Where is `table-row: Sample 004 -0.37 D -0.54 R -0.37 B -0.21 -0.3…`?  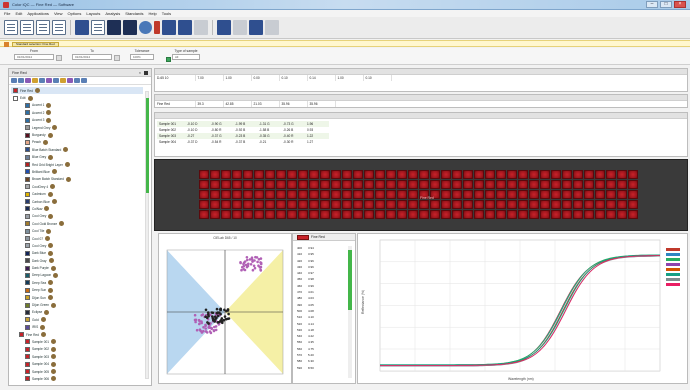
table-row: Sample 004 -0.37 D -0.54 R -0.37 B -0.21 -0.3… is located at coordinates (243, 142).